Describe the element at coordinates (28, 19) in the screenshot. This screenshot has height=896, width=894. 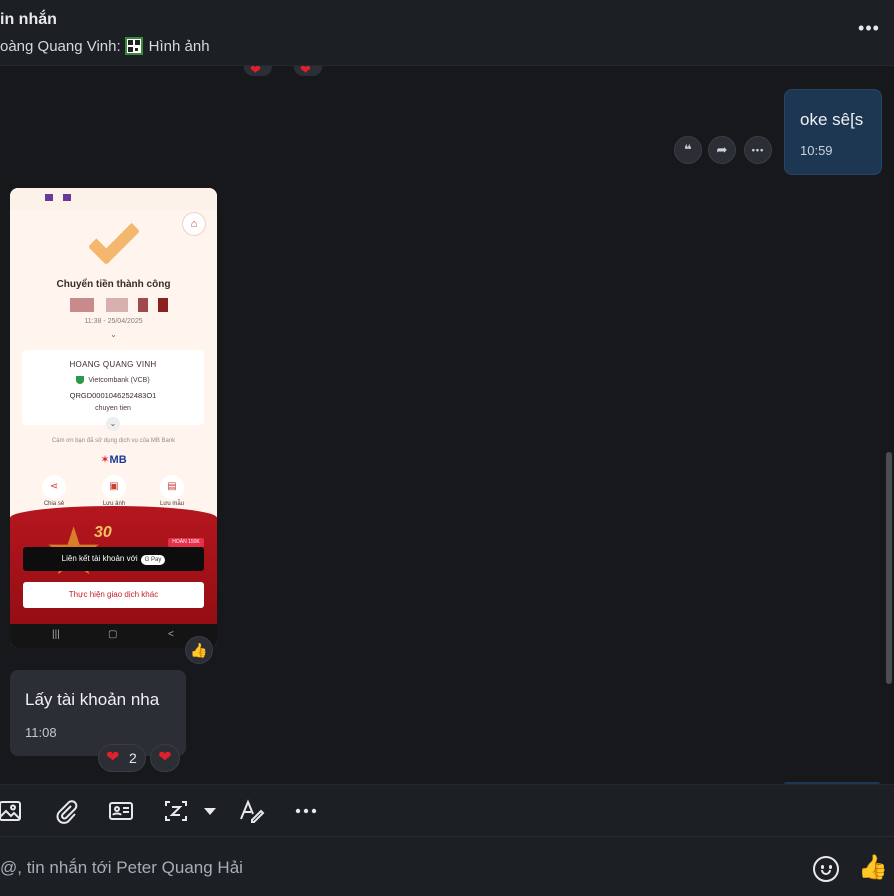
I see `conversation-title: in nhắn` at that location.